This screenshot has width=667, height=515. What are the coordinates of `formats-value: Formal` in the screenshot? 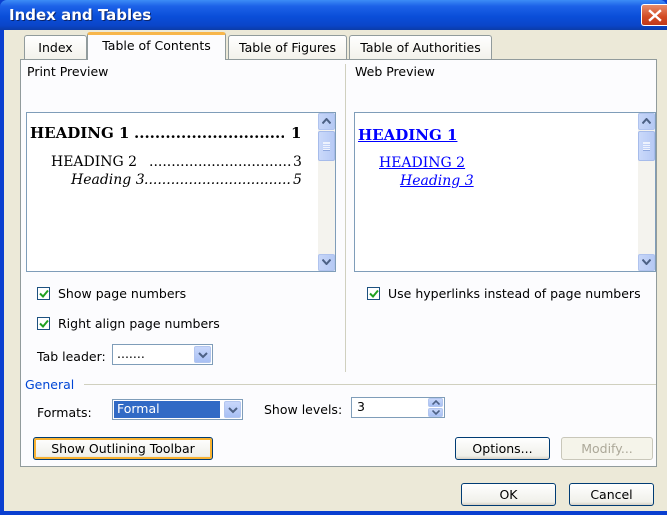 It's located at (138, 408).